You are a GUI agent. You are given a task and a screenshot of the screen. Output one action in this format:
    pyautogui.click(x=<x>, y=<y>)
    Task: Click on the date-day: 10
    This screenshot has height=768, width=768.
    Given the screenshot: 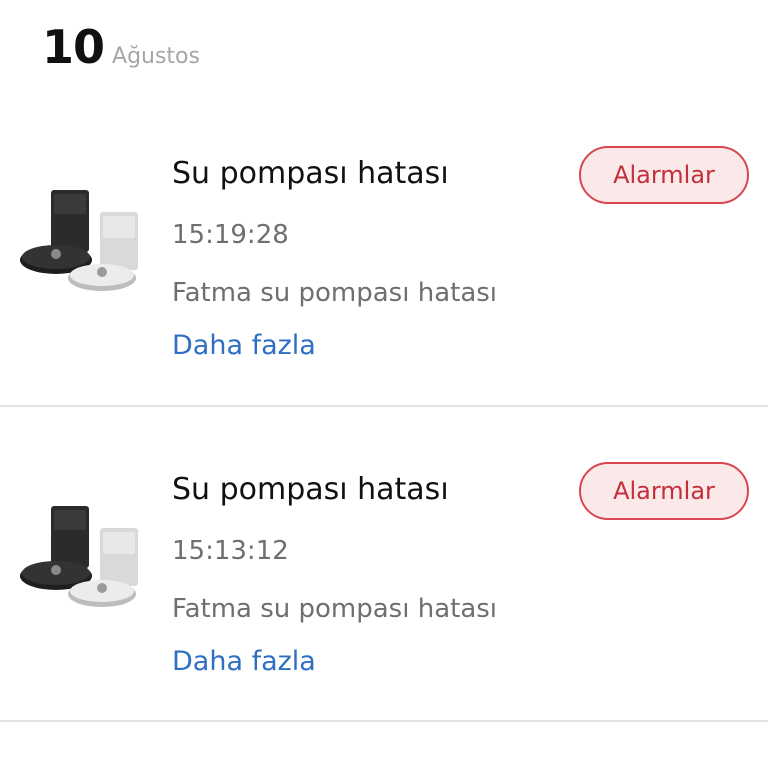 What is the action you would take?
    pyautogui.click(x=73, y=47)
    